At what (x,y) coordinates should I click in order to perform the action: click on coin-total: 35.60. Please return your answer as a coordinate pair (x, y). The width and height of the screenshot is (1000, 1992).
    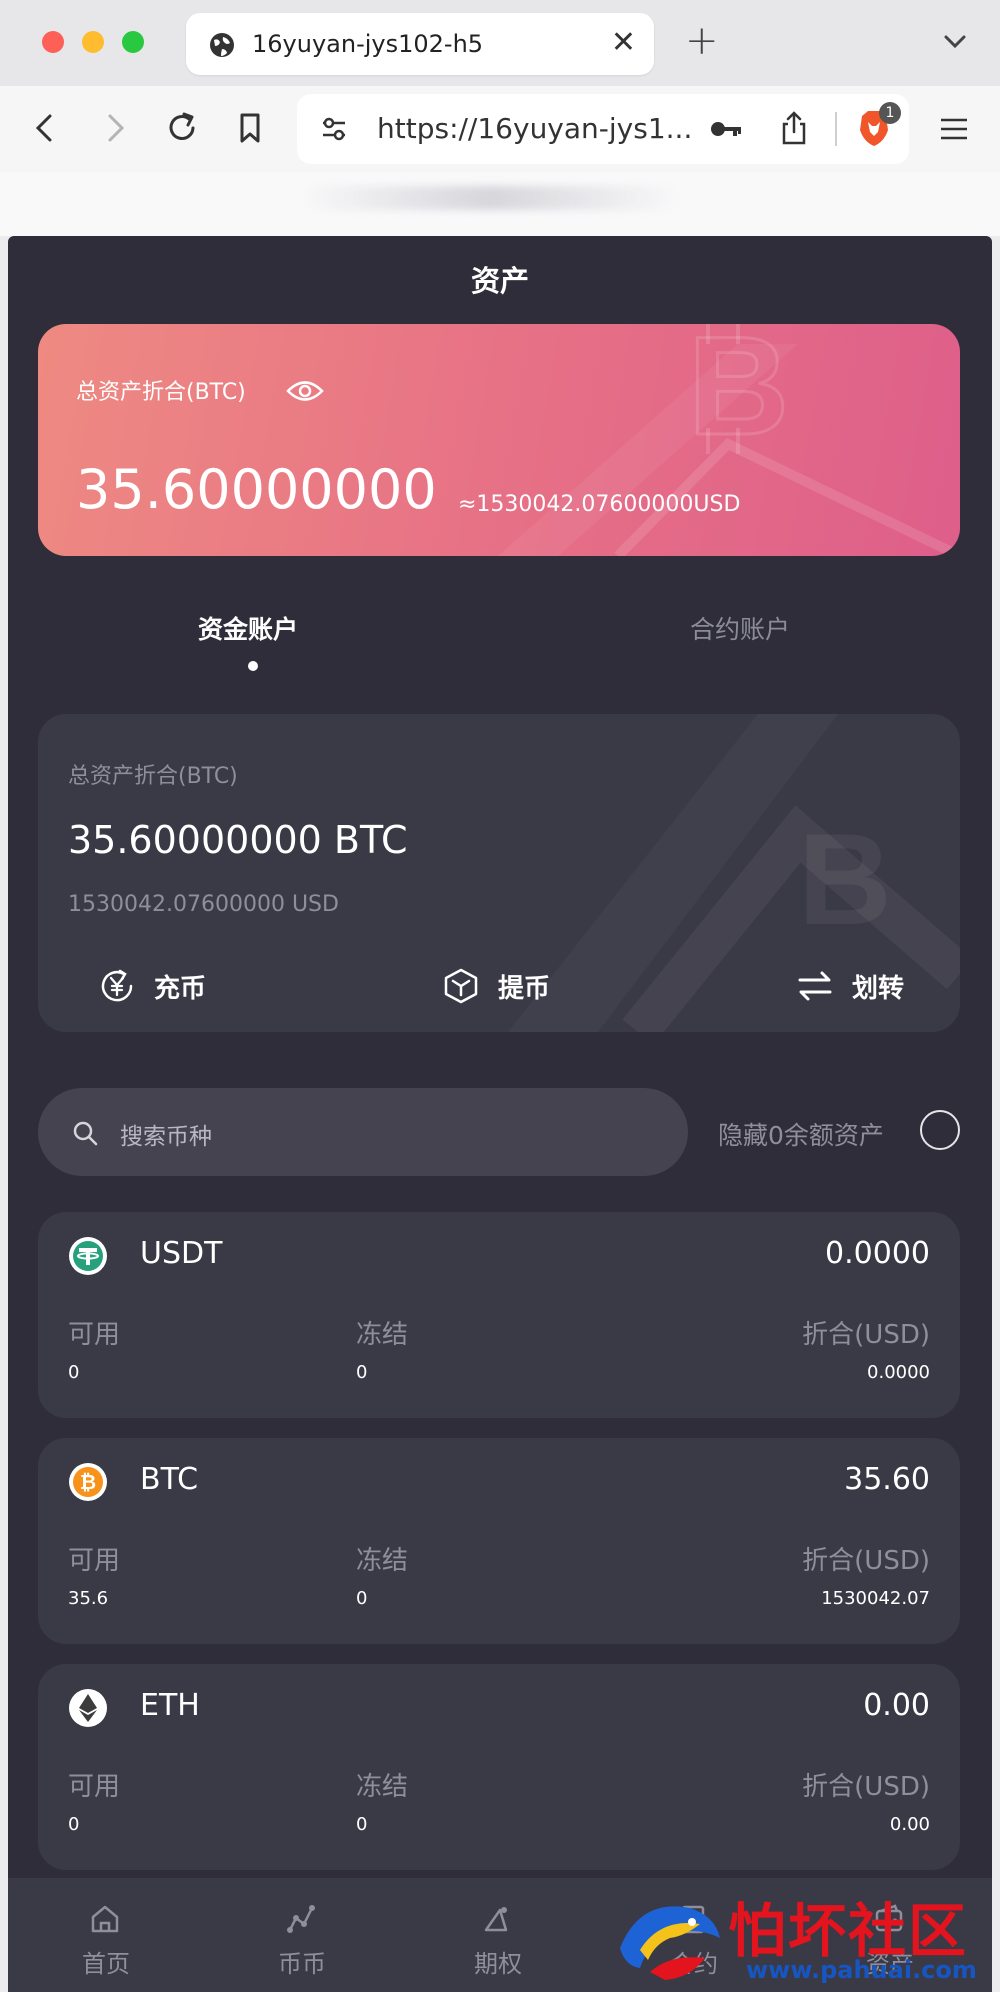
    Looking at the image, I should click on (887, 1479).